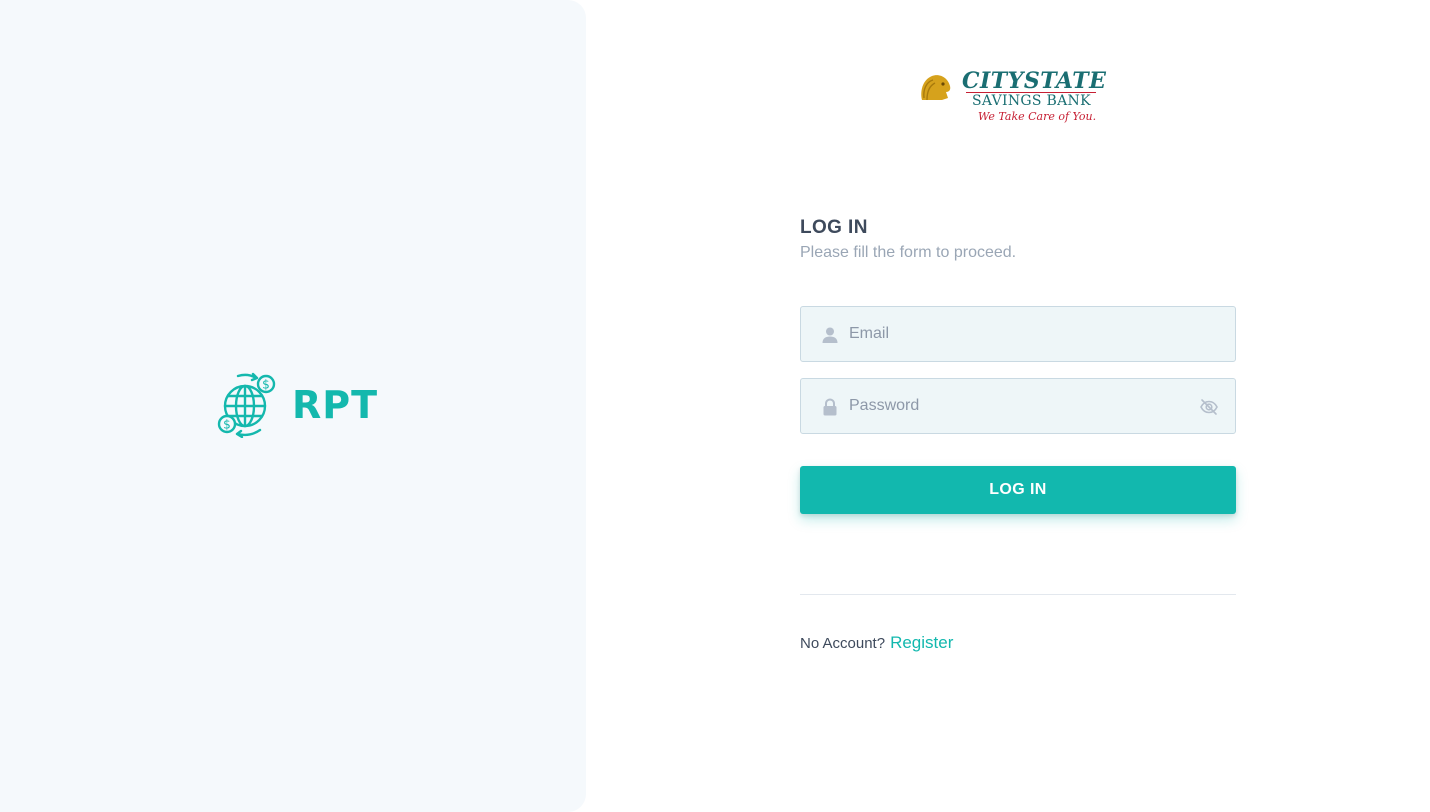 This screenshot has height=812, width=1430. I want to click on password-field, so click(1018, 406).